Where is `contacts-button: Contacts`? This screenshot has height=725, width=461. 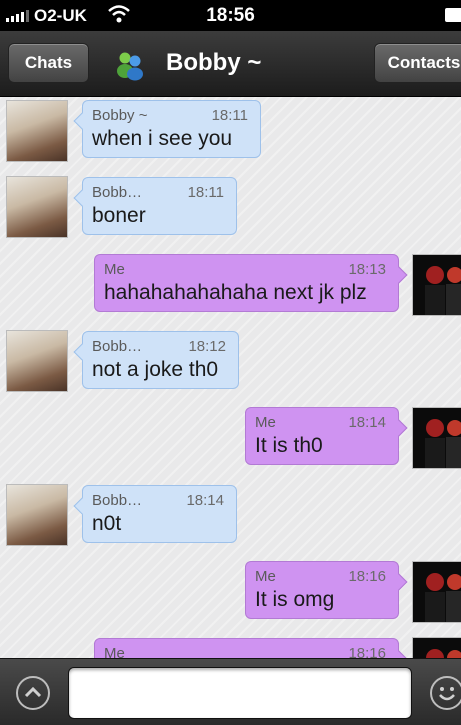 contacts-button: Contacts is located at coordinates (417, 63).